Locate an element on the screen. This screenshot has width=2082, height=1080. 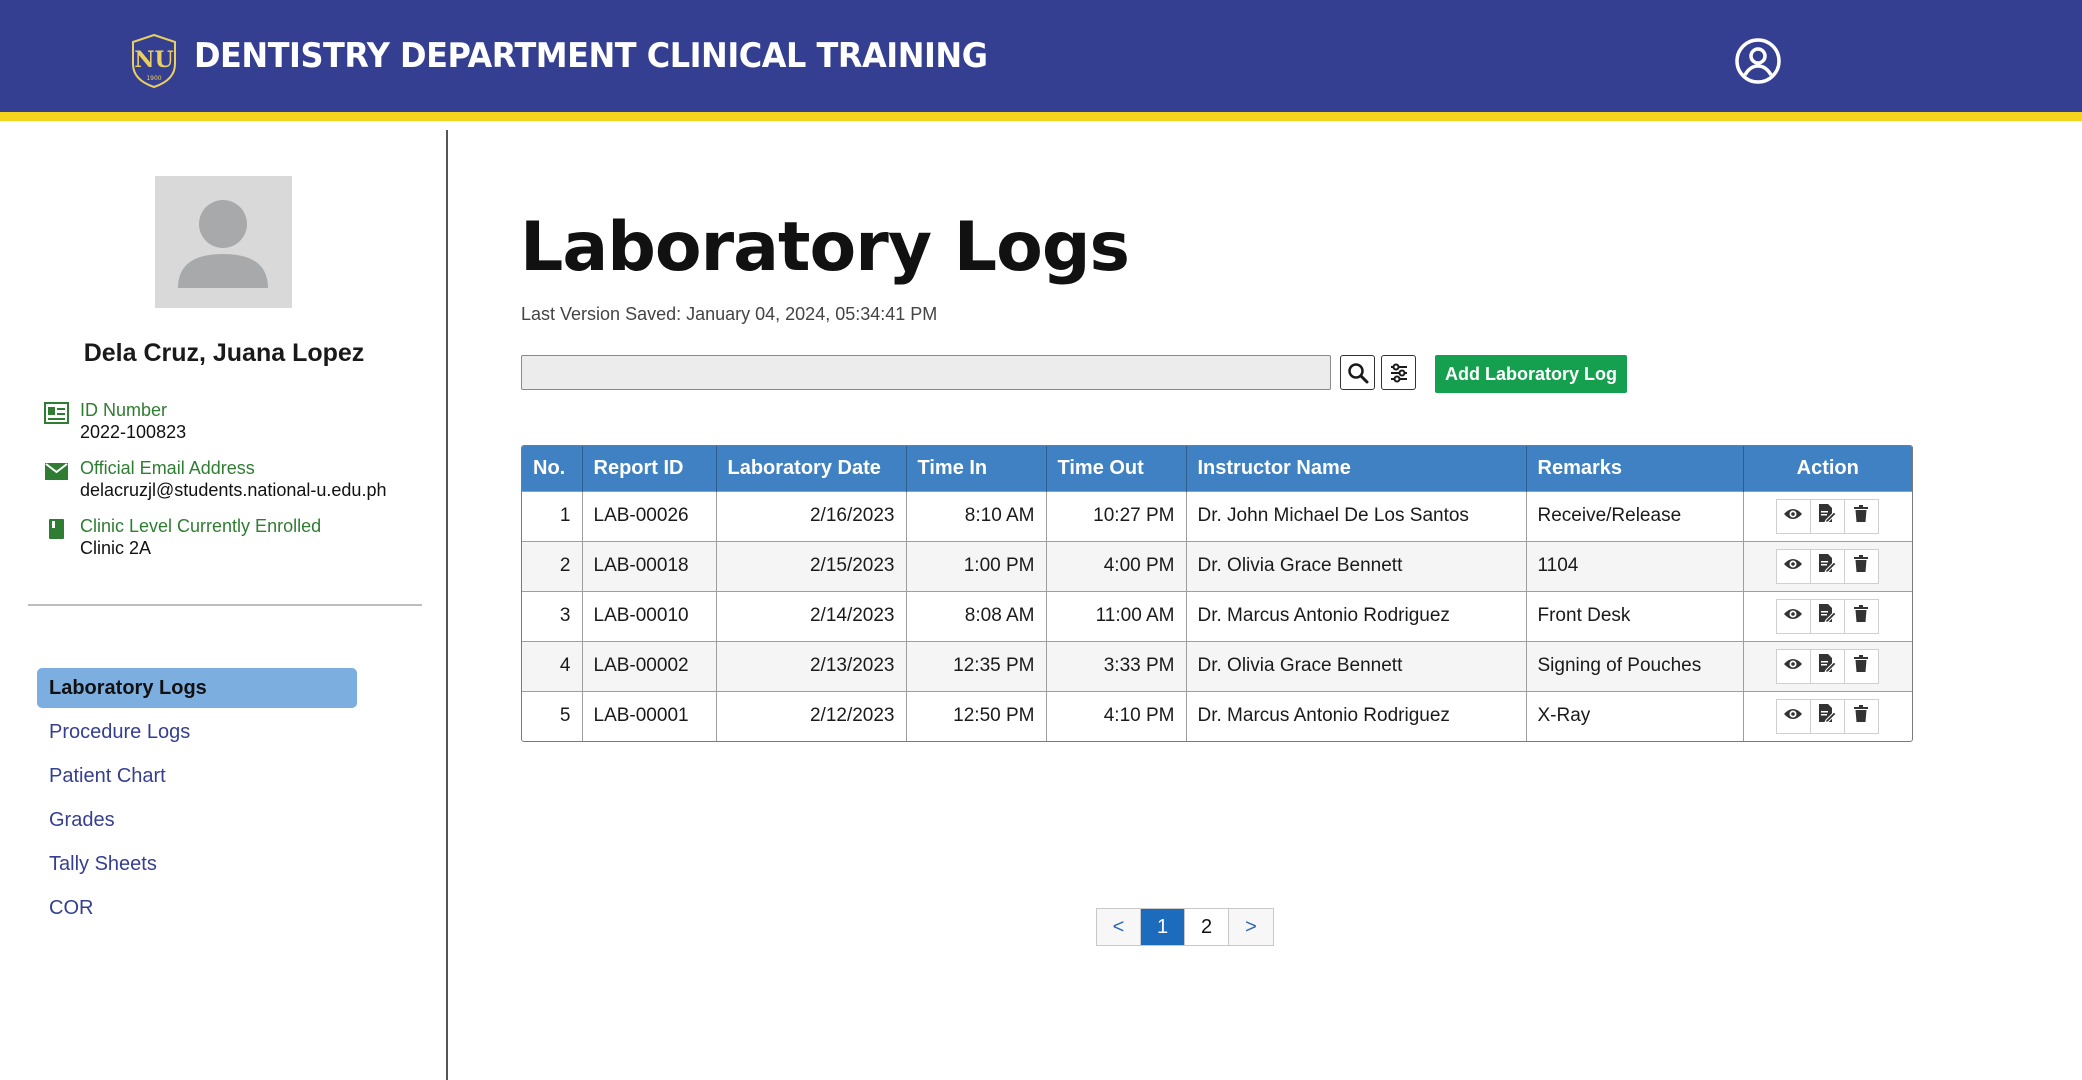
id-card-icon is located at coordinates (56, 413).